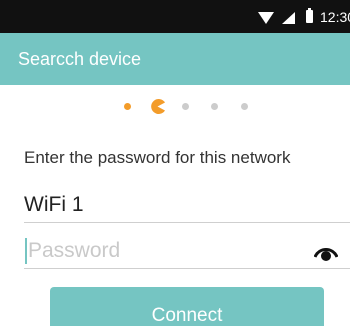 The height and width of the screenshot is (326, 350). I want to click on password-prompt: Enter the password for this network, so click(157, 157).